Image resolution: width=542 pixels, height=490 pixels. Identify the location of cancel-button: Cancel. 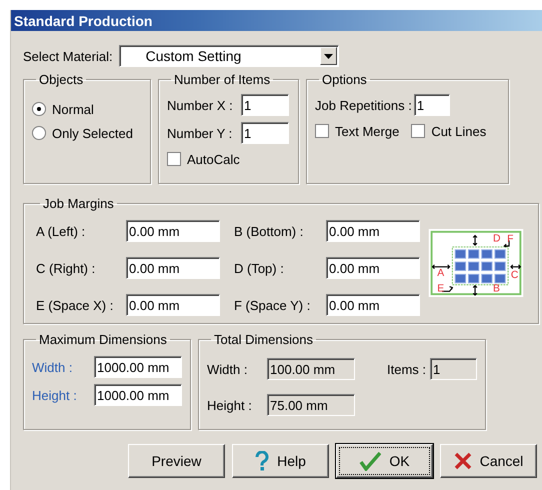
(488, 461).